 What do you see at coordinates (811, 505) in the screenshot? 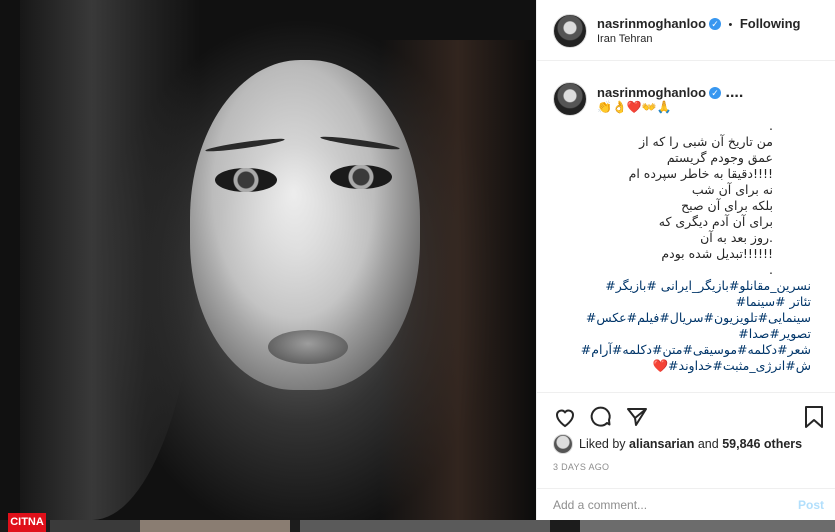
I see `post-comment-button: Post` at bounding box center [811, 505].